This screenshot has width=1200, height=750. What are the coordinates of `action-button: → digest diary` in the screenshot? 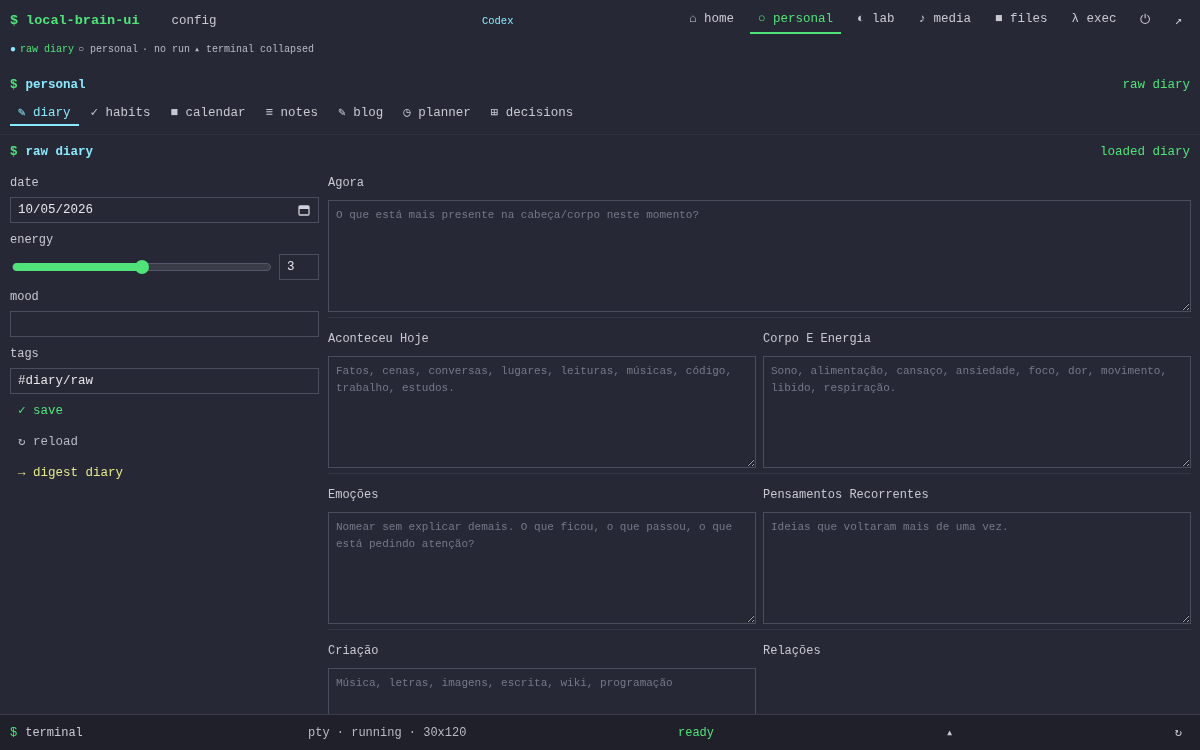 It's located at (71, 473).